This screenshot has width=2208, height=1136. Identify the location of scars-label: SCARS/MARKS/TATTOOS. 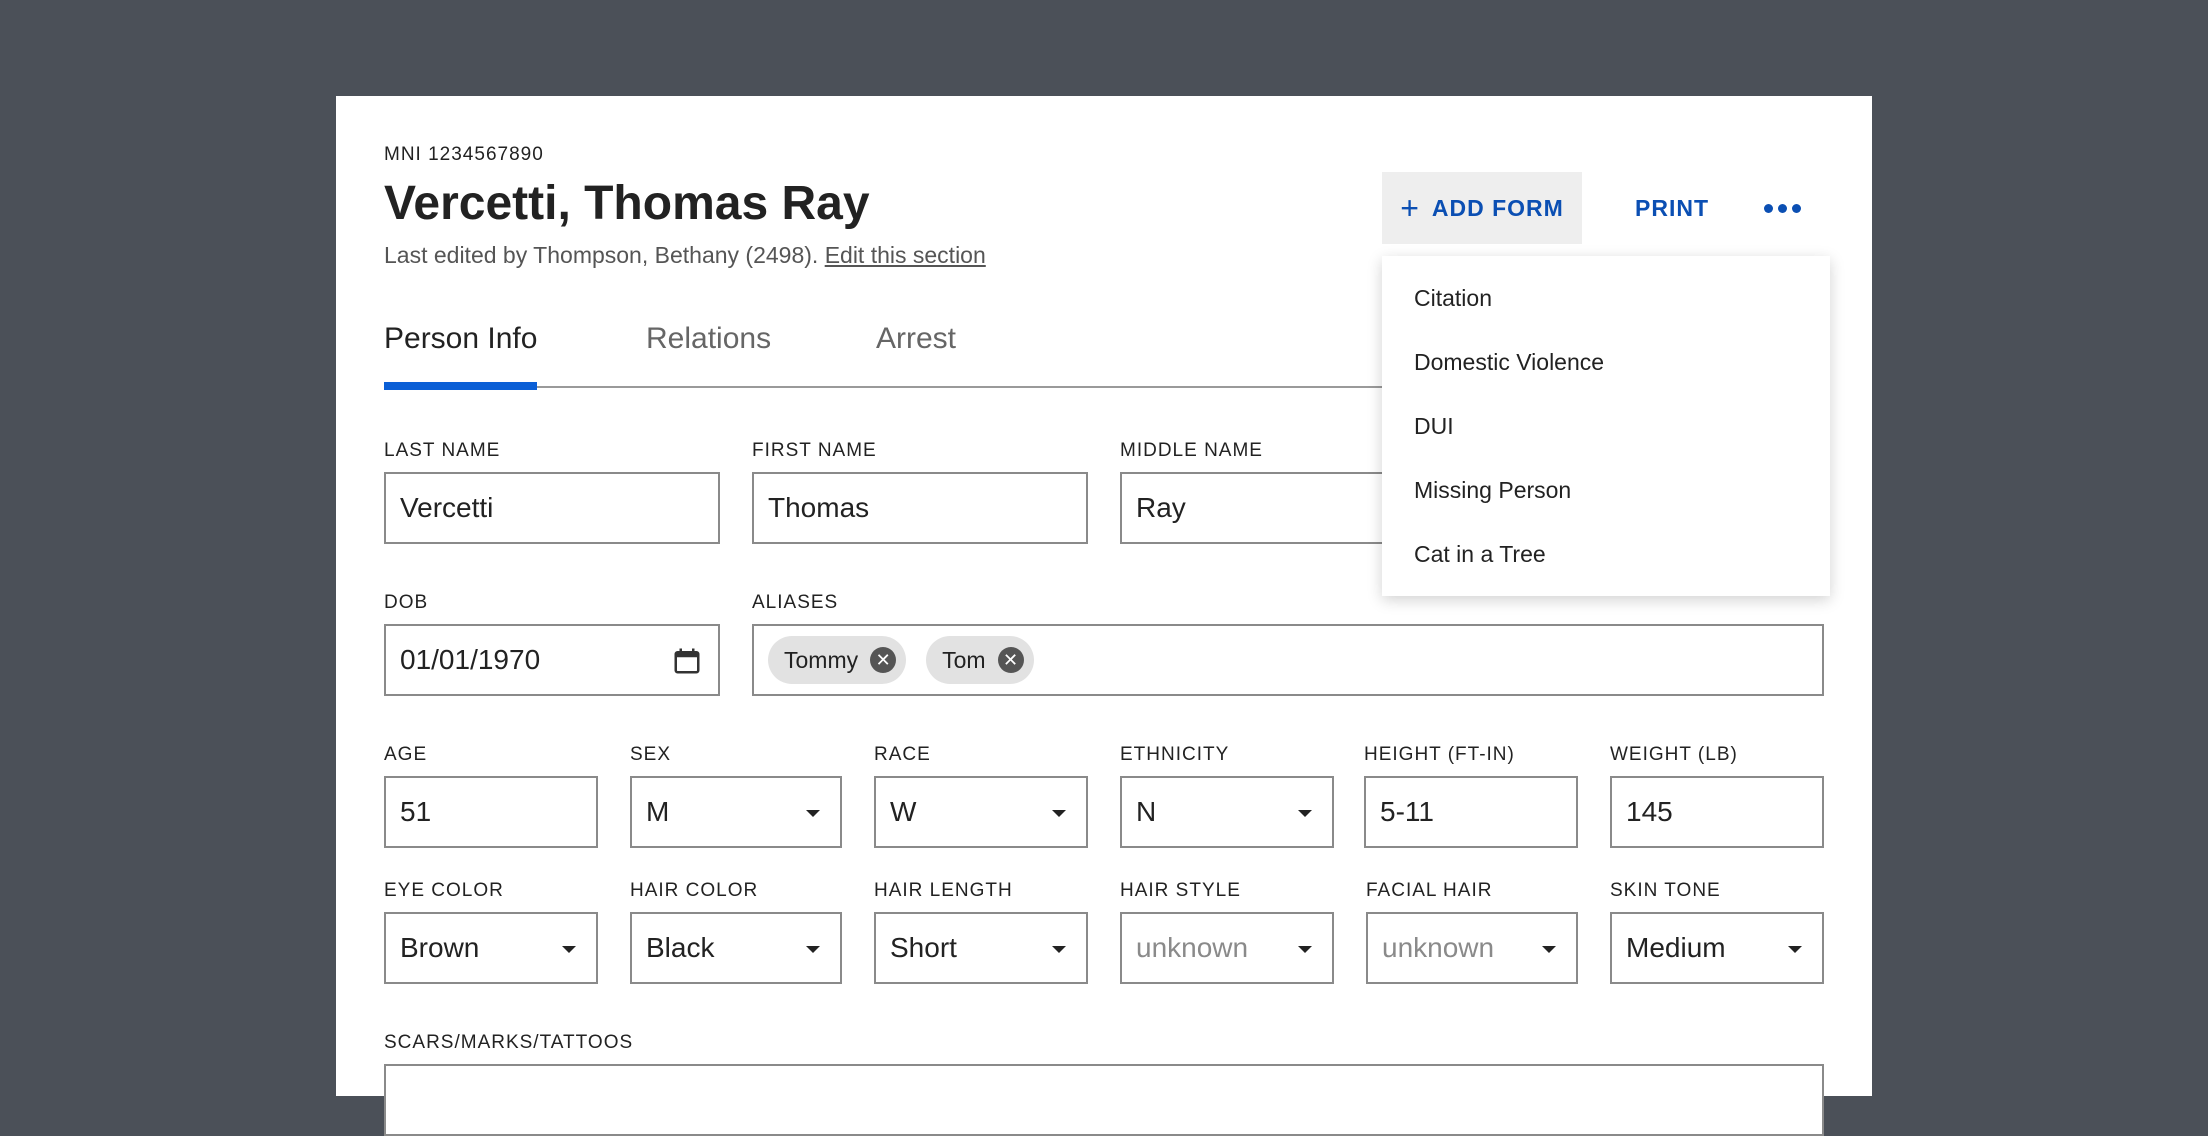
(509, 1042).